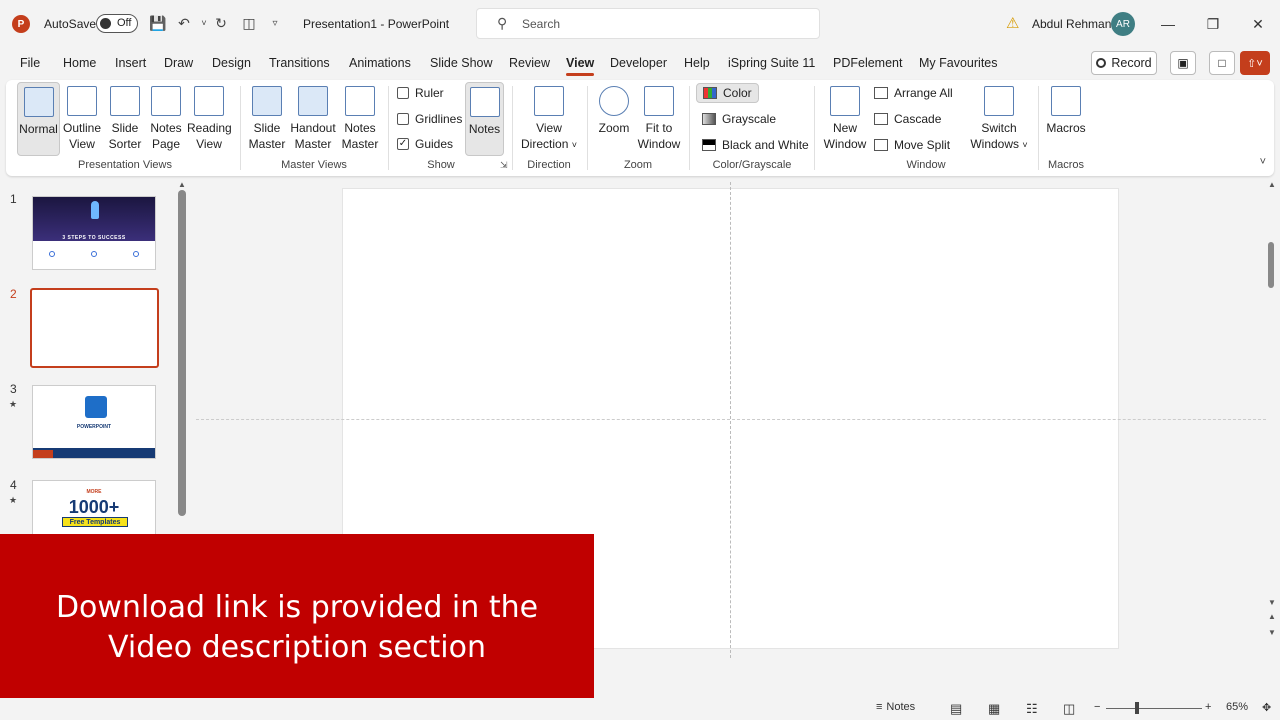  Describe the element at coordinates (1183, 63) in the screenshot. I see `teams-icon: ▣` at that location.